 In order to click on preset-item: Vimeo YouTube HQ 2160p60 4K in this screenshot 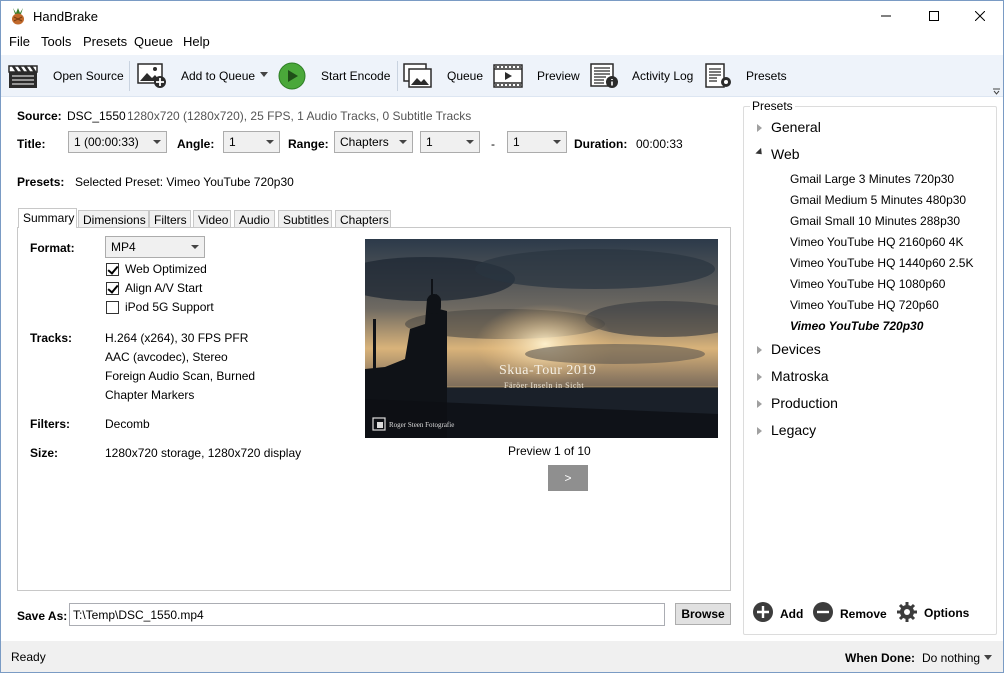, I will do `click(876, 242)`.